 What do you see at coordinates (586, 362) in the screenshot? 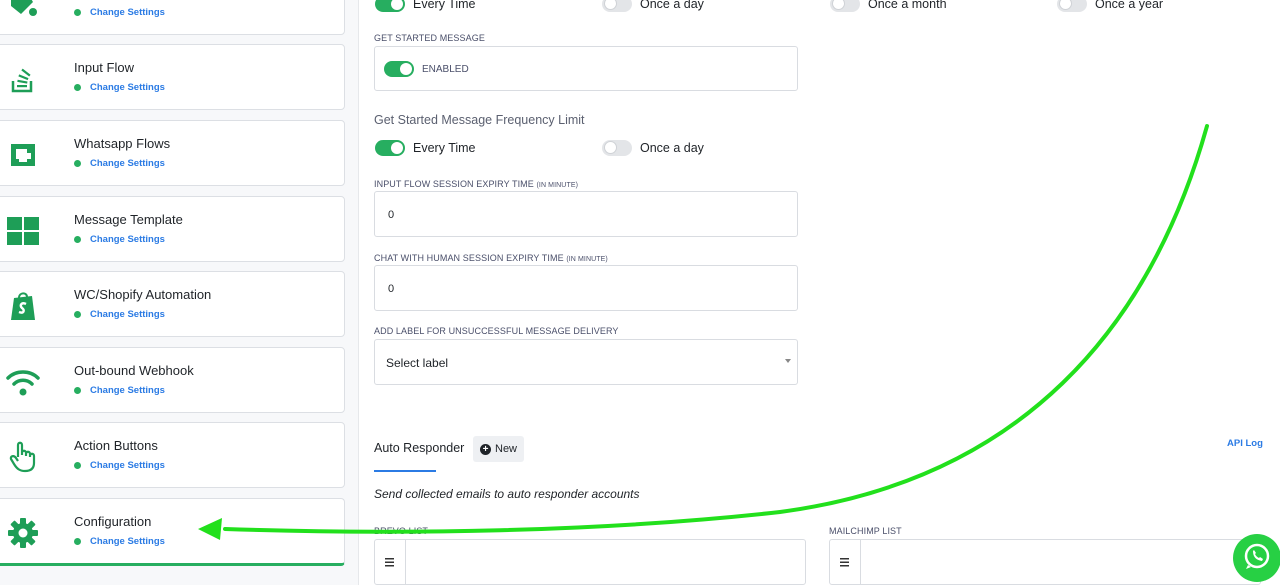
I see `unsuccessful-label-select: Select label` at bounding box center [586, 362].